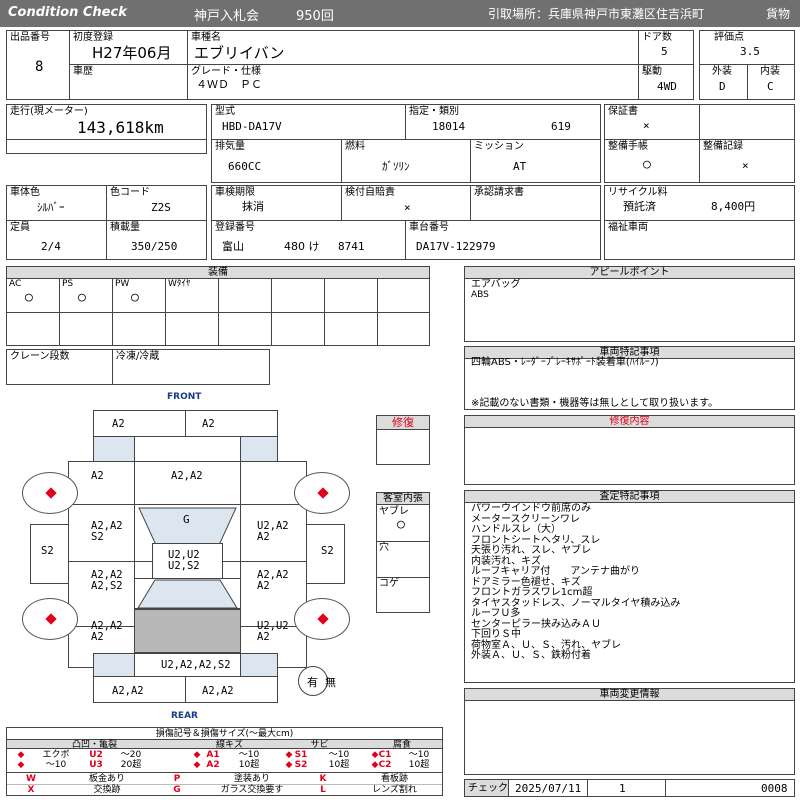 The height and width of the screenshot is (800, 800). I want to click on legend-key: P, so click(177, 779).